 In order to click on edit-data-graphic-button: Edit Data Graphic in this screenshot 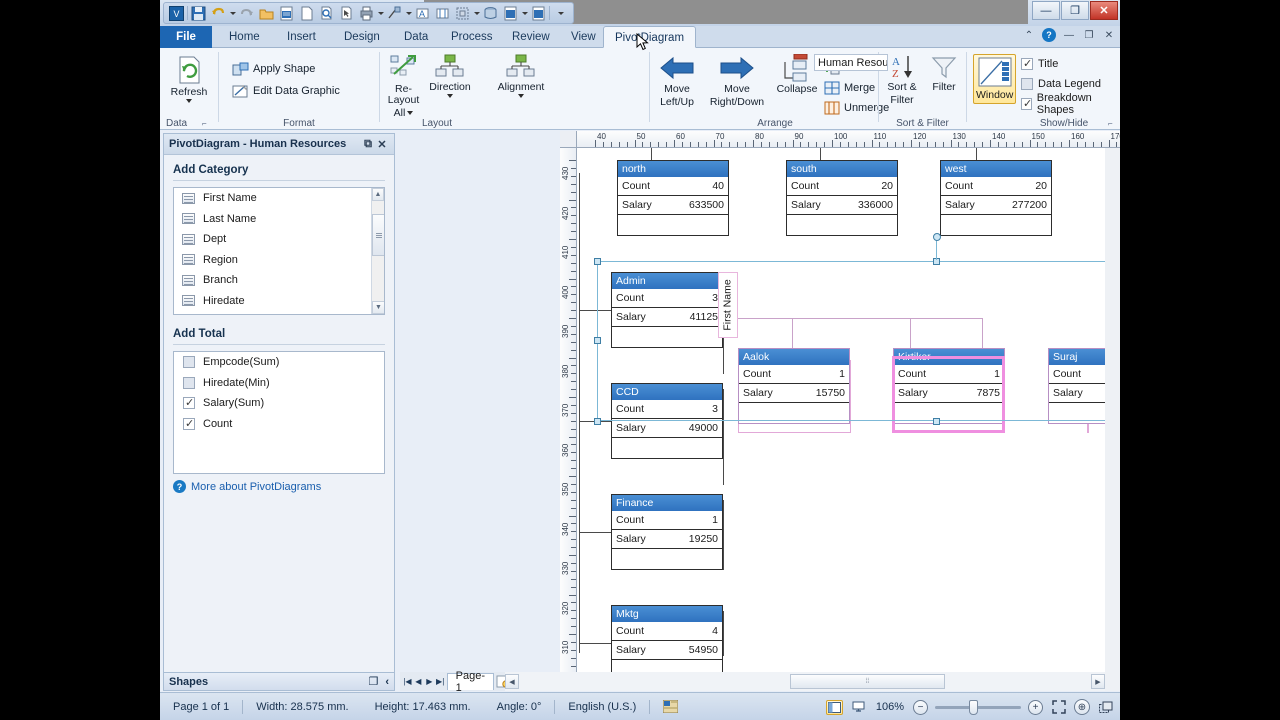, I will do `click(305, 91)`.